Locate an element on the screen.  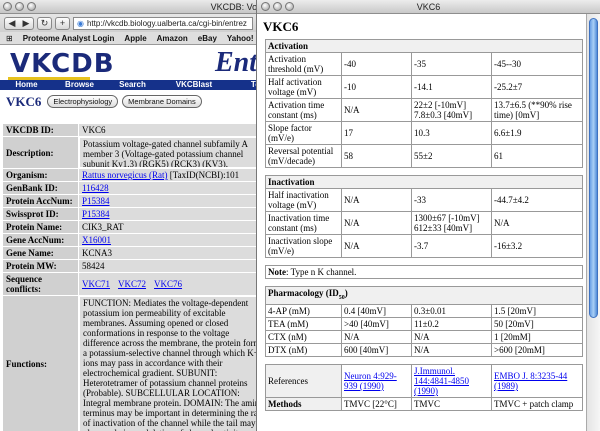
reference-cell: J.Immunol. 144:4841-4850 (1990) is located at coordinates (451, 380).